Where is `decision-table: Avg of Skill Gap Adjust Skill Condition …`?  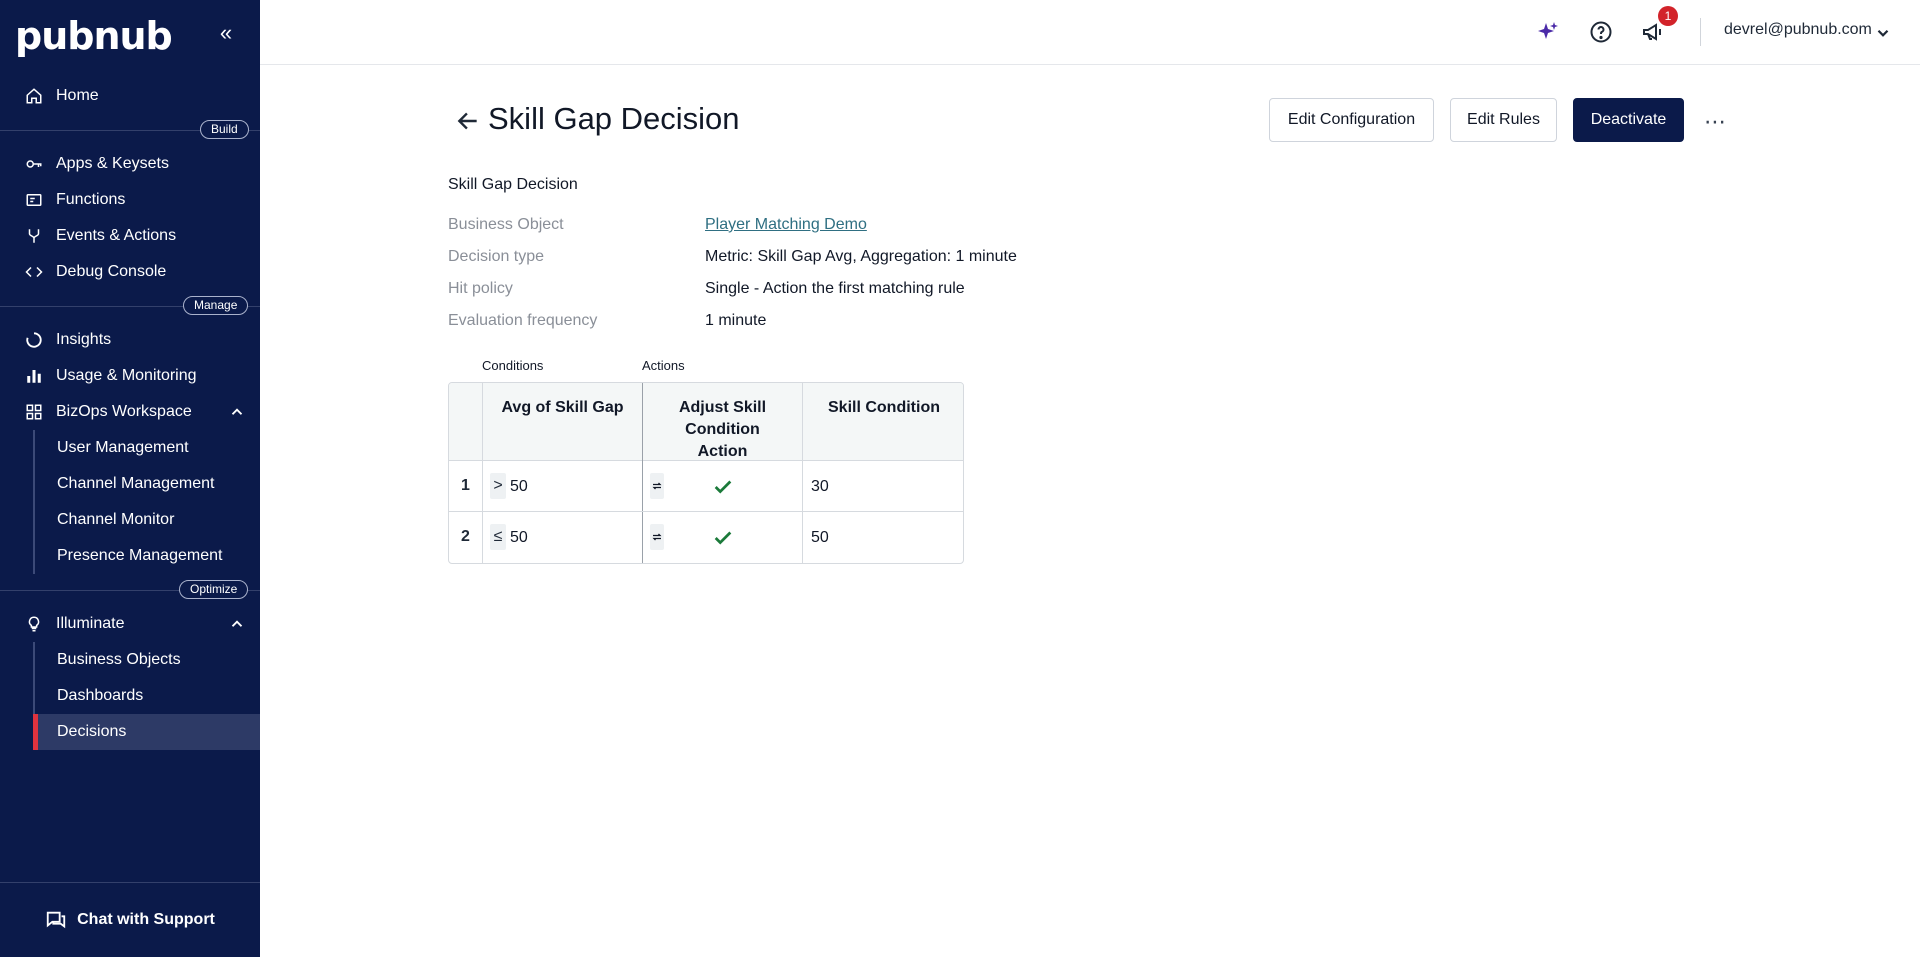 decision-table: Avg of Skill Gap Adjust Skill Condition … is located at coordinates (706, 473).